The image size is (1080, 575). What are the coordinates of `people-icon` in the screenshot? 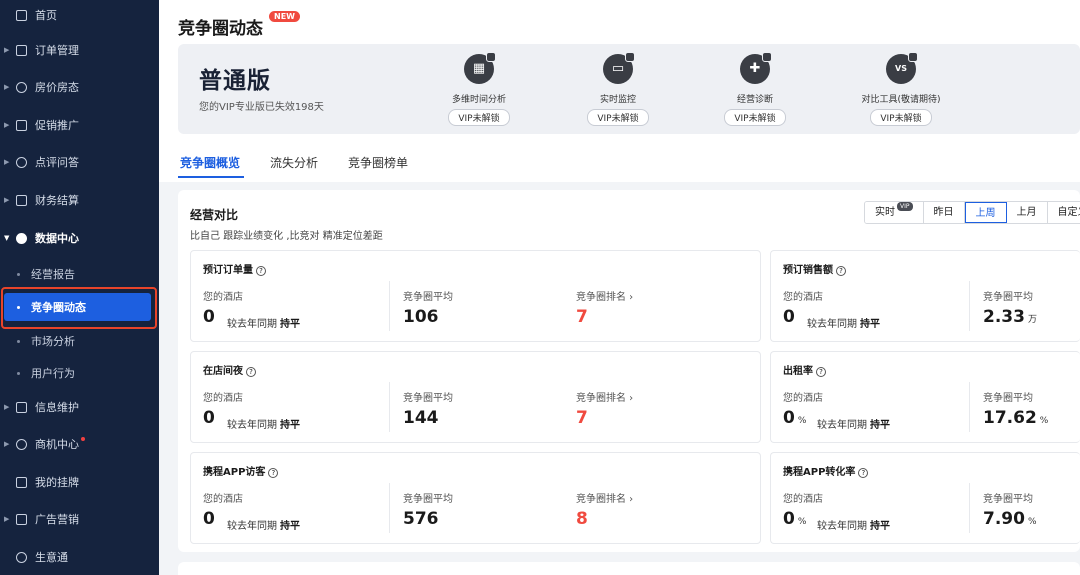 It's located at (21, 162).